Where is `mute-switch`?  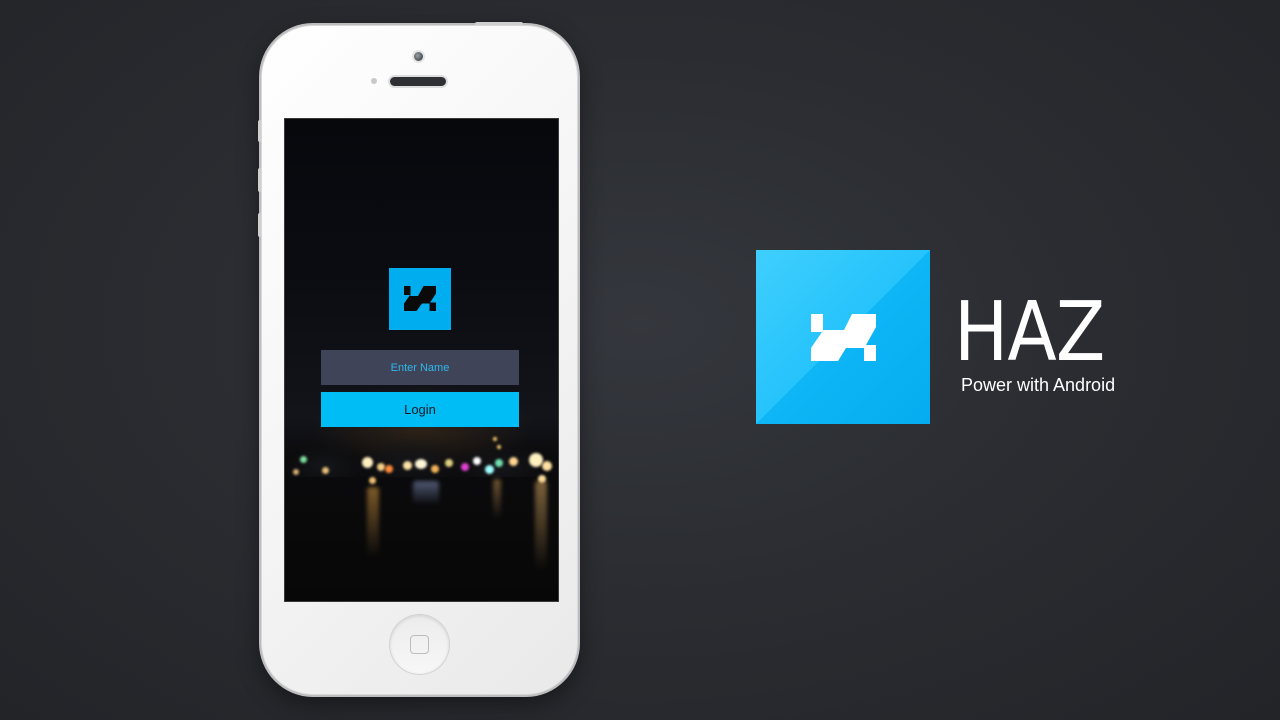
mute-switch is located at coordinates (259, 131).